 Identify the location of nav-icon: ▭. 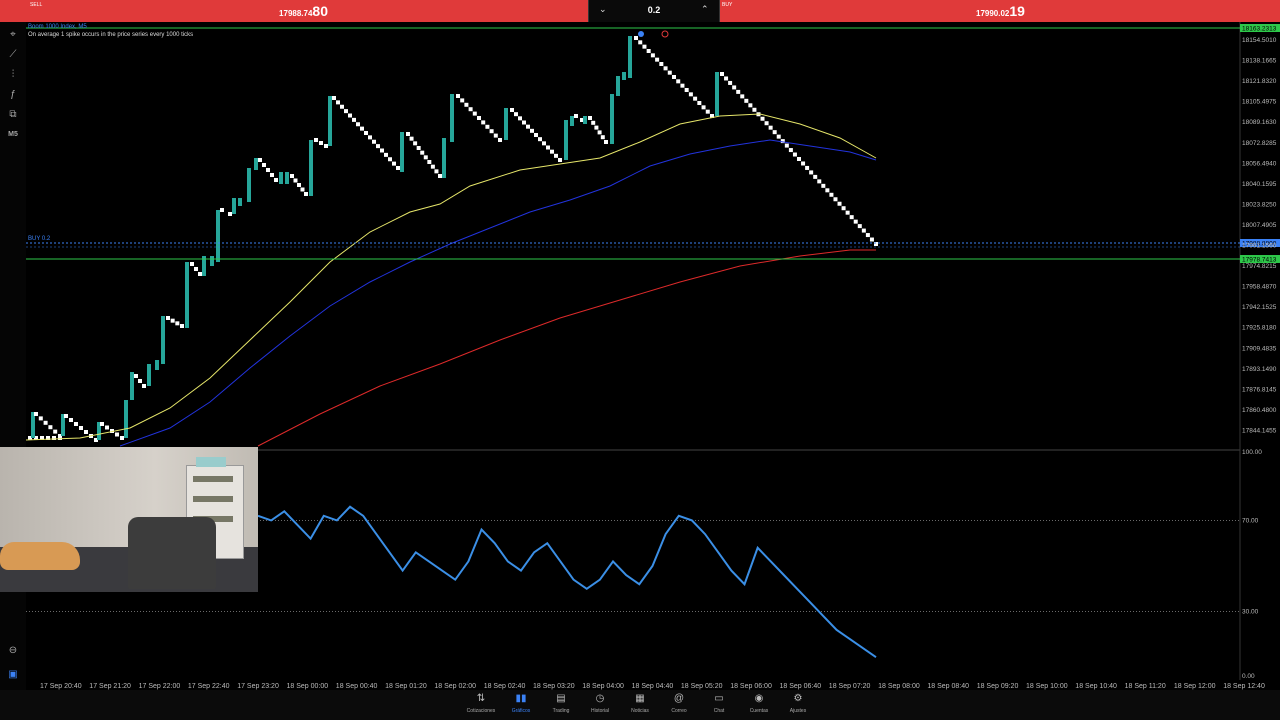
(719, 698).